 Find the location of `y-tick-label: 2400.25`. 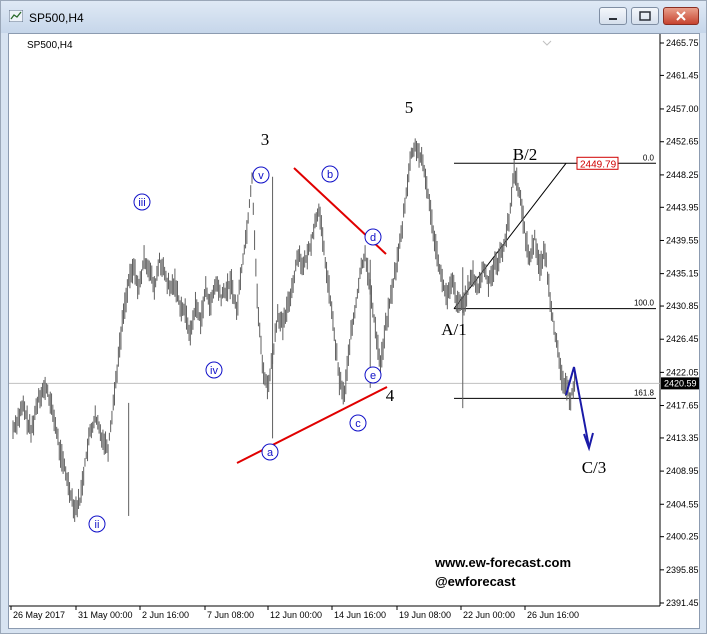

y-tick-label: 2400.25 is located at coordinates (682, 537).